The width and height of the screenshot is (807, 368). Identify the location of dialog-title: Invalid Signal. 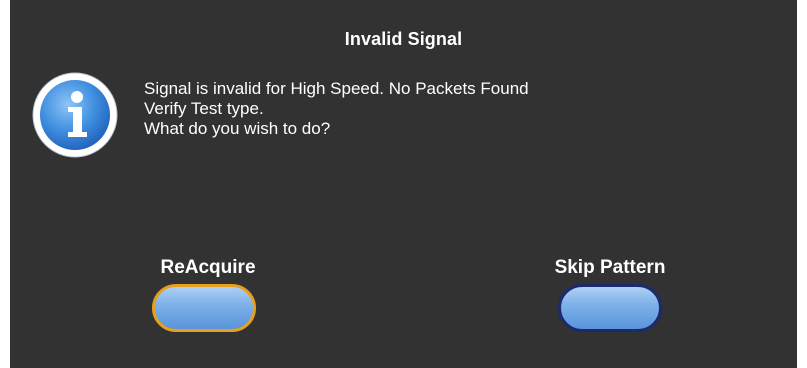
(403, 39).